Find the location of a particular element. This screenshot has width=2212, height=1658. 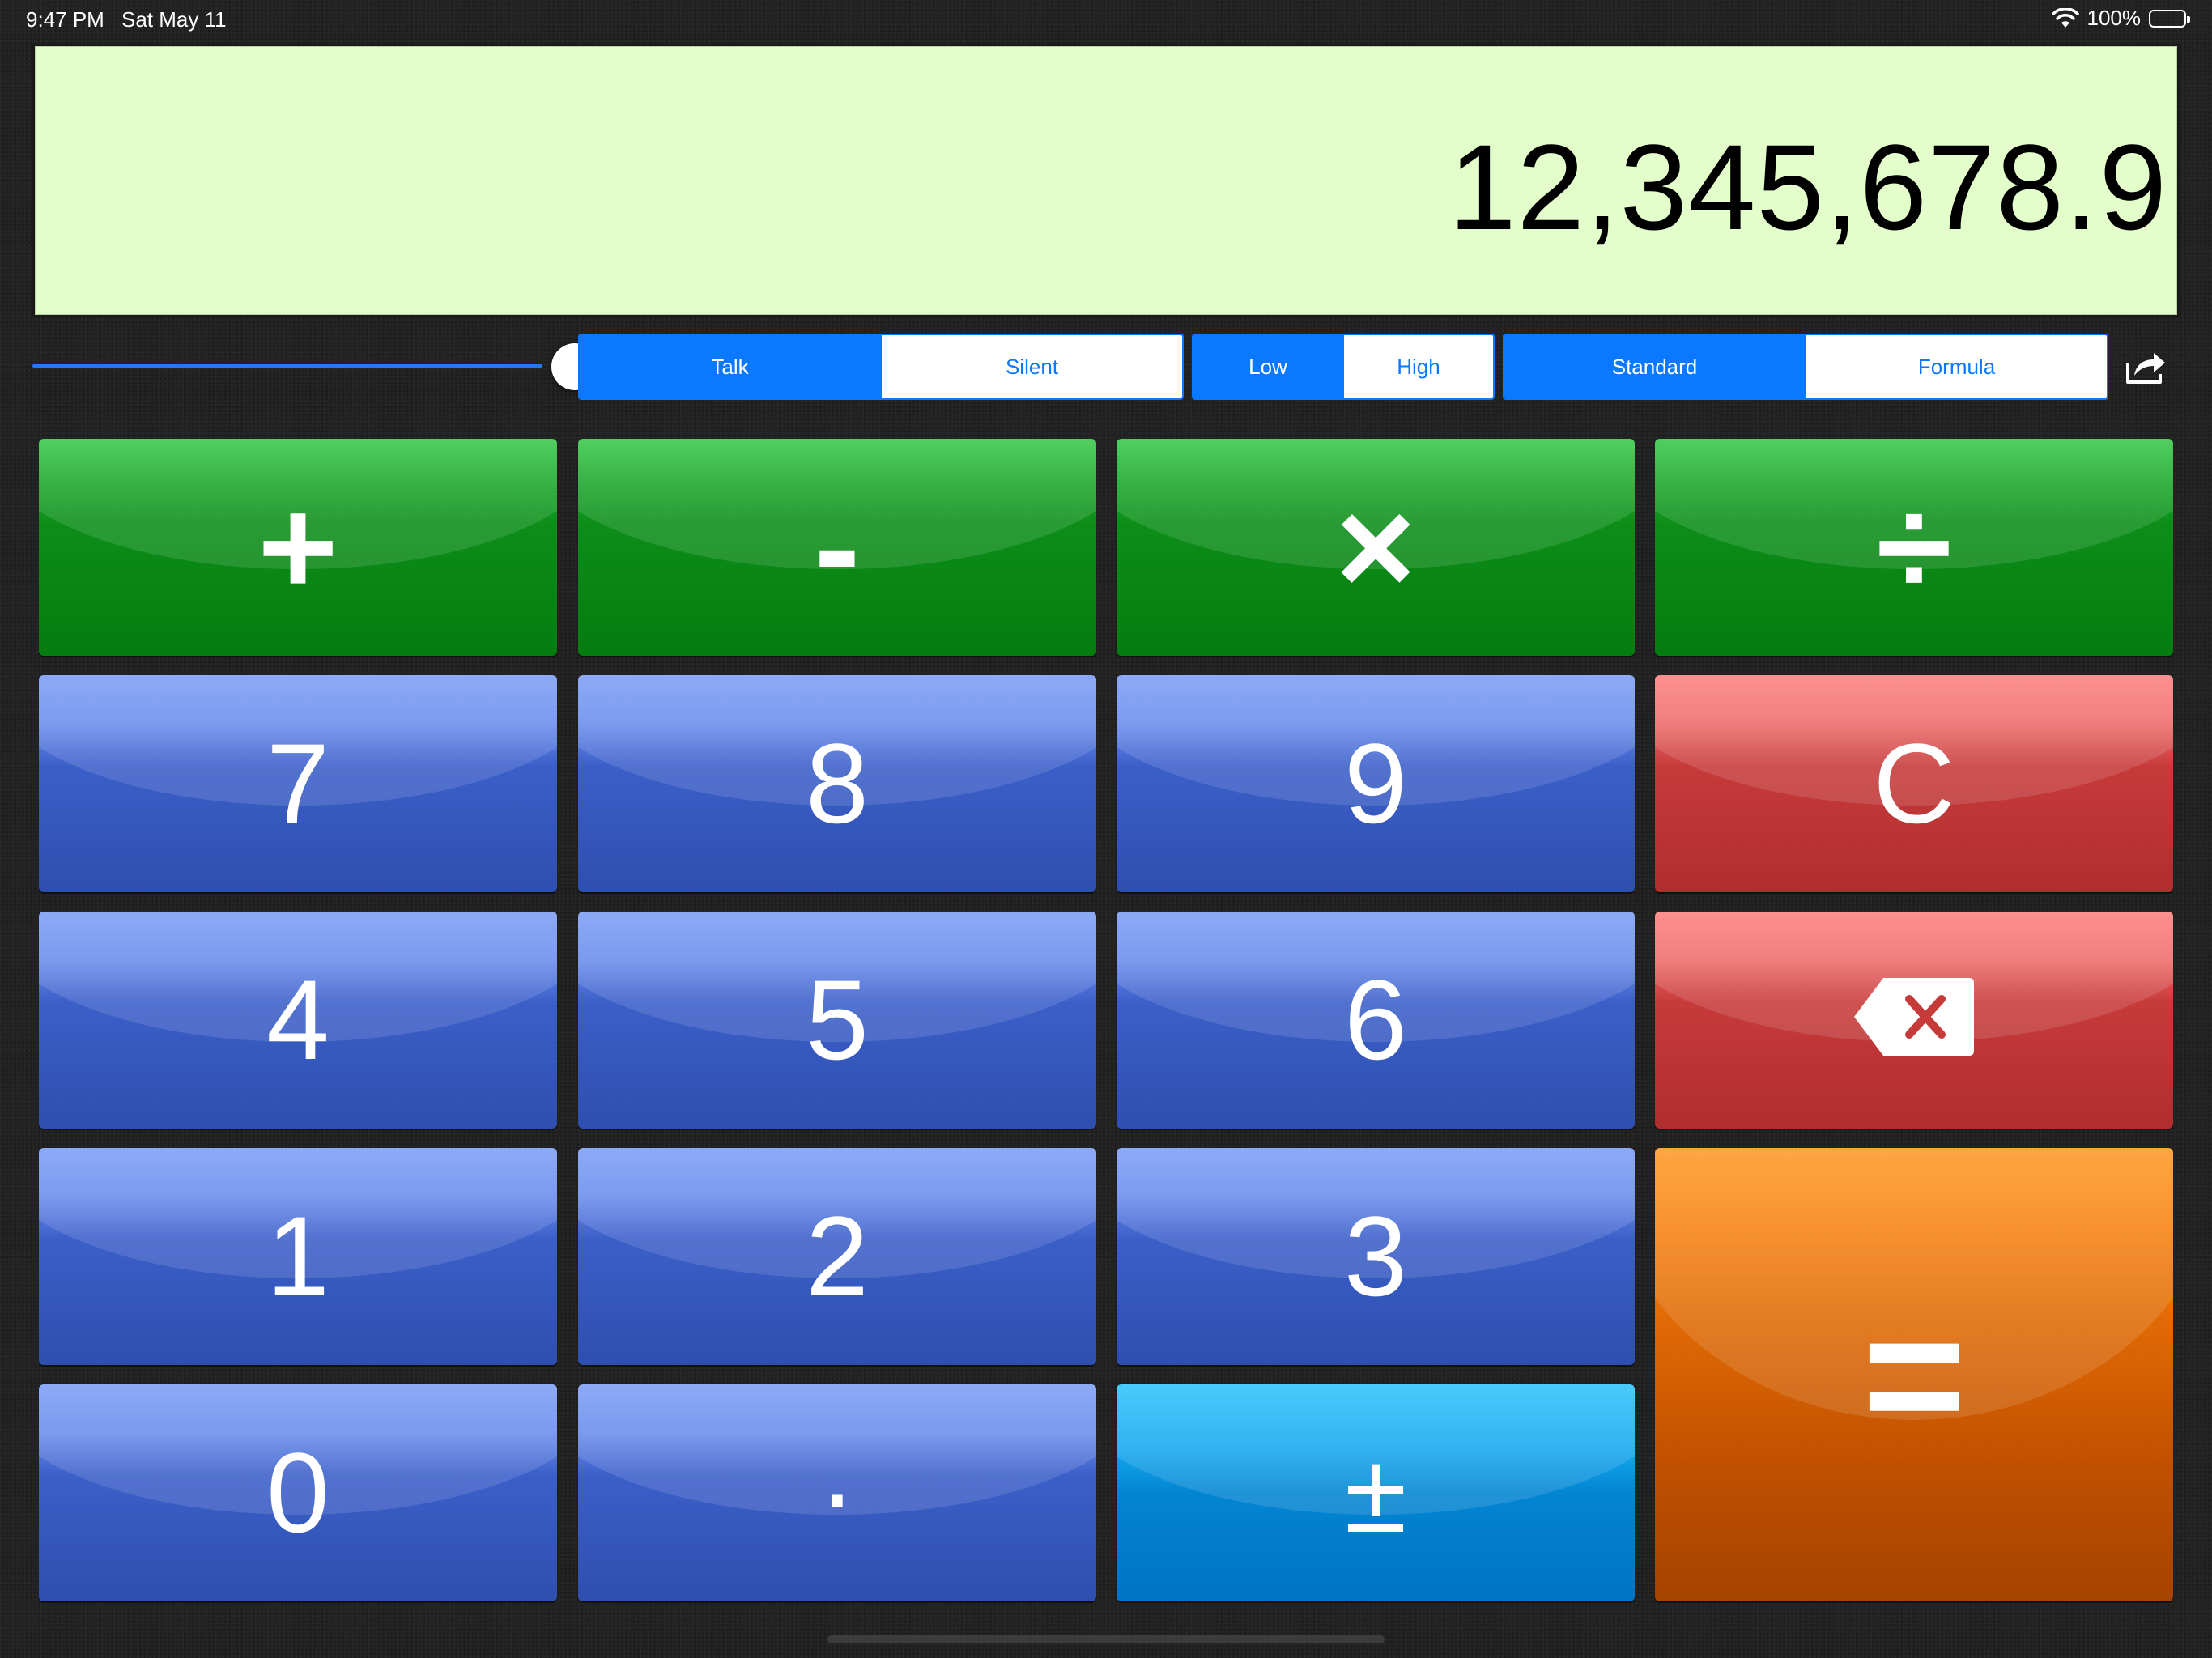

key-4: 4 is located at coordinates (298, 1020).